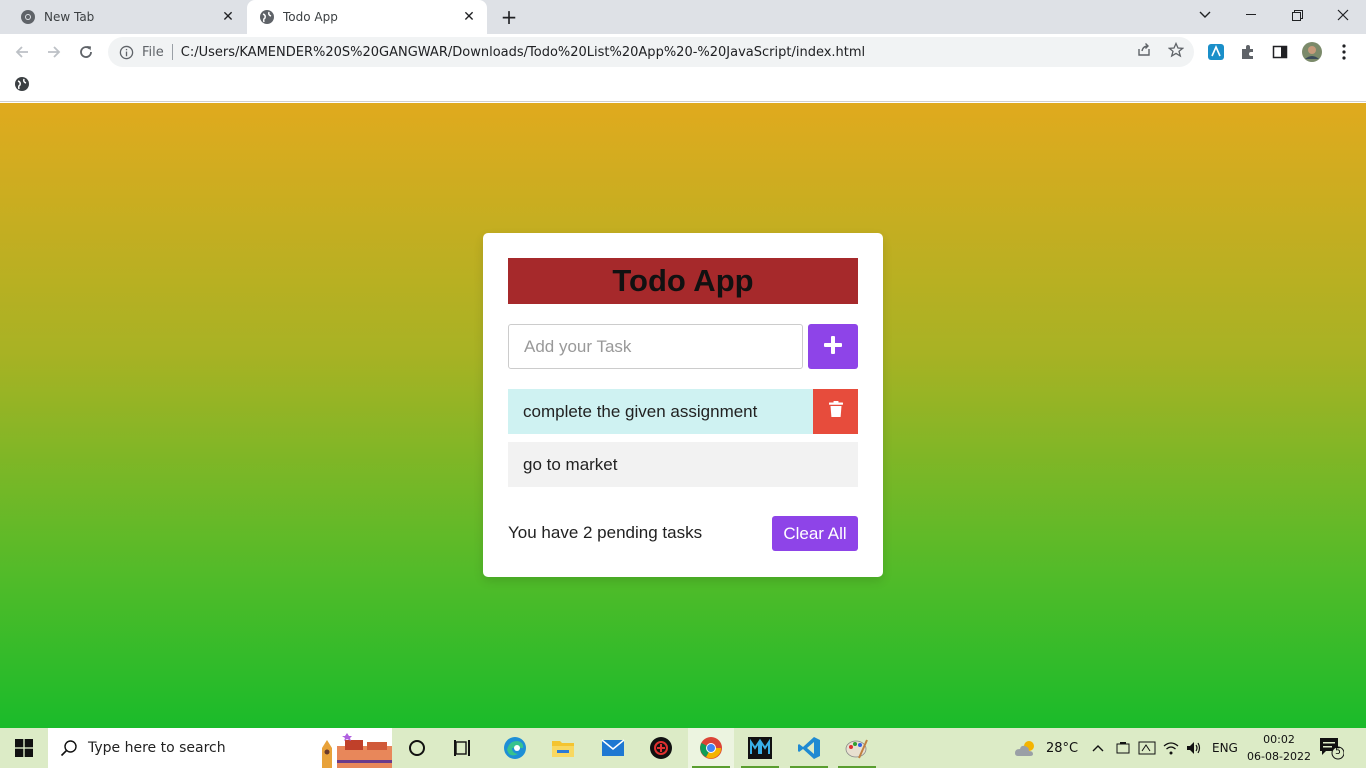 The image size is (1366, 768). Describe the element at coordinates (760, 748) in the screenshot. I see `app-blue-mm-icon` at that location.